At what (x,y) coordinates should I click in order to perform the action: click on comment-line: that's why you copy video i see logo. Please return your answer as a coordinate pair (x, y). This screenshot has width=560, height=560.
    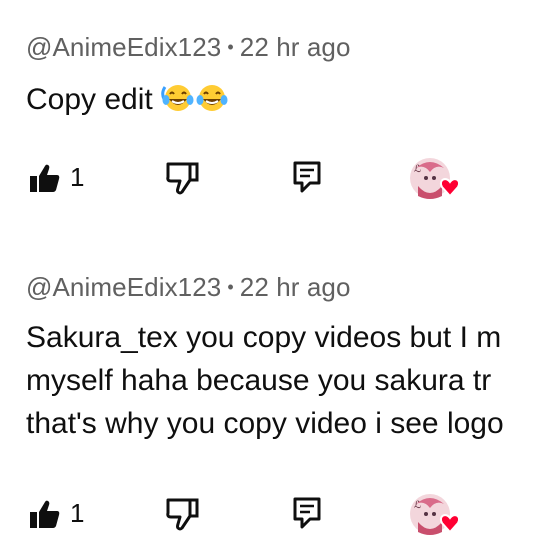
    Looking at the image, I should click on (265, 423).